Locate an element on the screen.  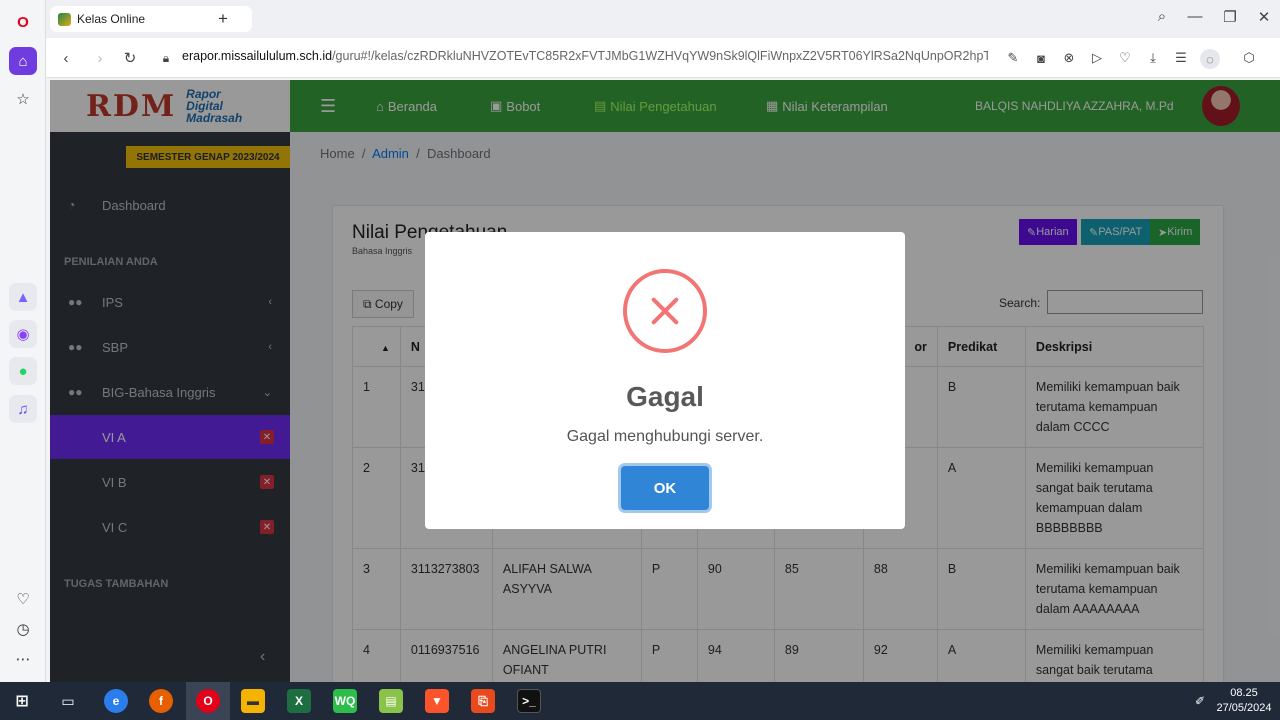
app-icon: ▤ is located at coordinates (391, 701).